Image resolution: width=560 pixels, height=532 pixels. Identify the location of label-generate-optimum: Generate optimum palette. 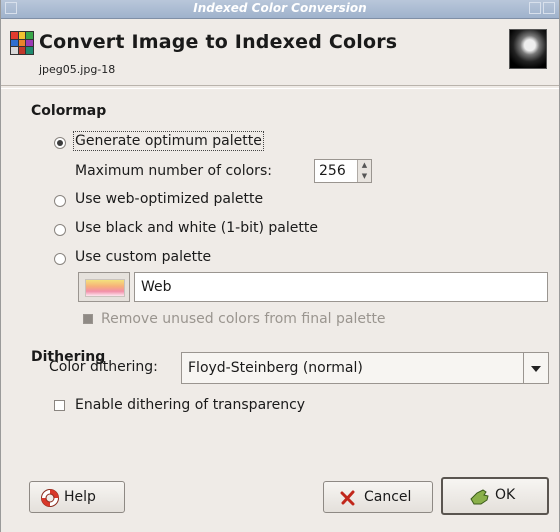
(168, 141).